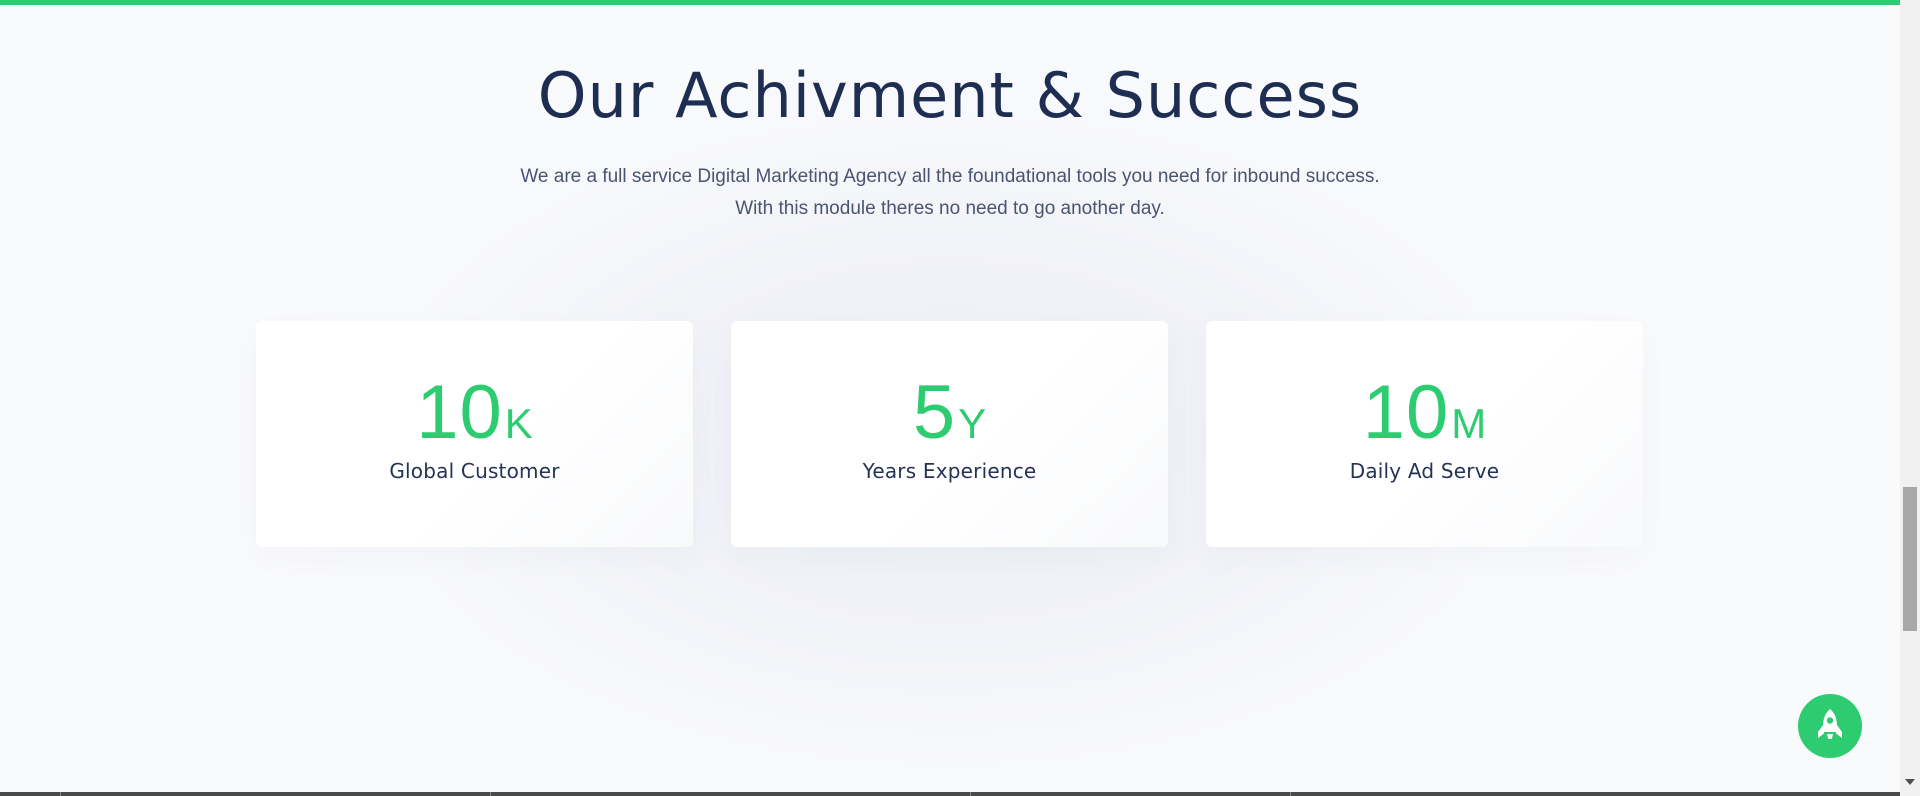 This screenshot has width=1920, height=796. What do you see at coordinates (960, 2) in the screenshot?
I see `top-accent-bar` at bounding box center [960, 2].